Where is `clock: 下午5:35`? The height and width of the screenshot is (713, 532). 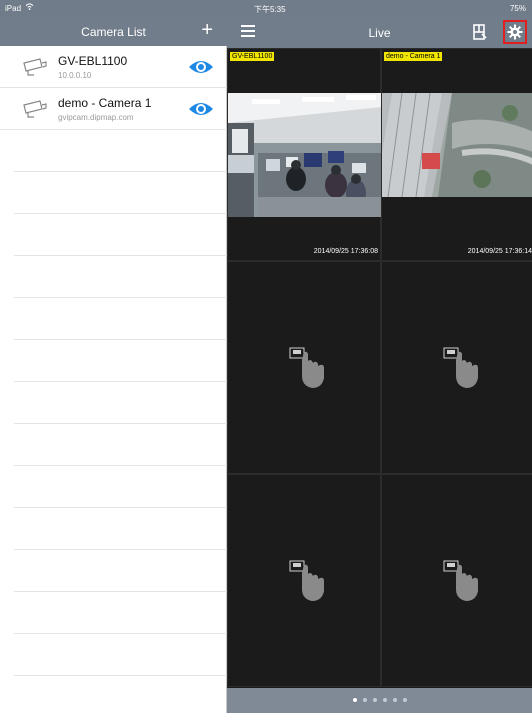
clock: 下午5:35 is located at coordinates (270, 9).